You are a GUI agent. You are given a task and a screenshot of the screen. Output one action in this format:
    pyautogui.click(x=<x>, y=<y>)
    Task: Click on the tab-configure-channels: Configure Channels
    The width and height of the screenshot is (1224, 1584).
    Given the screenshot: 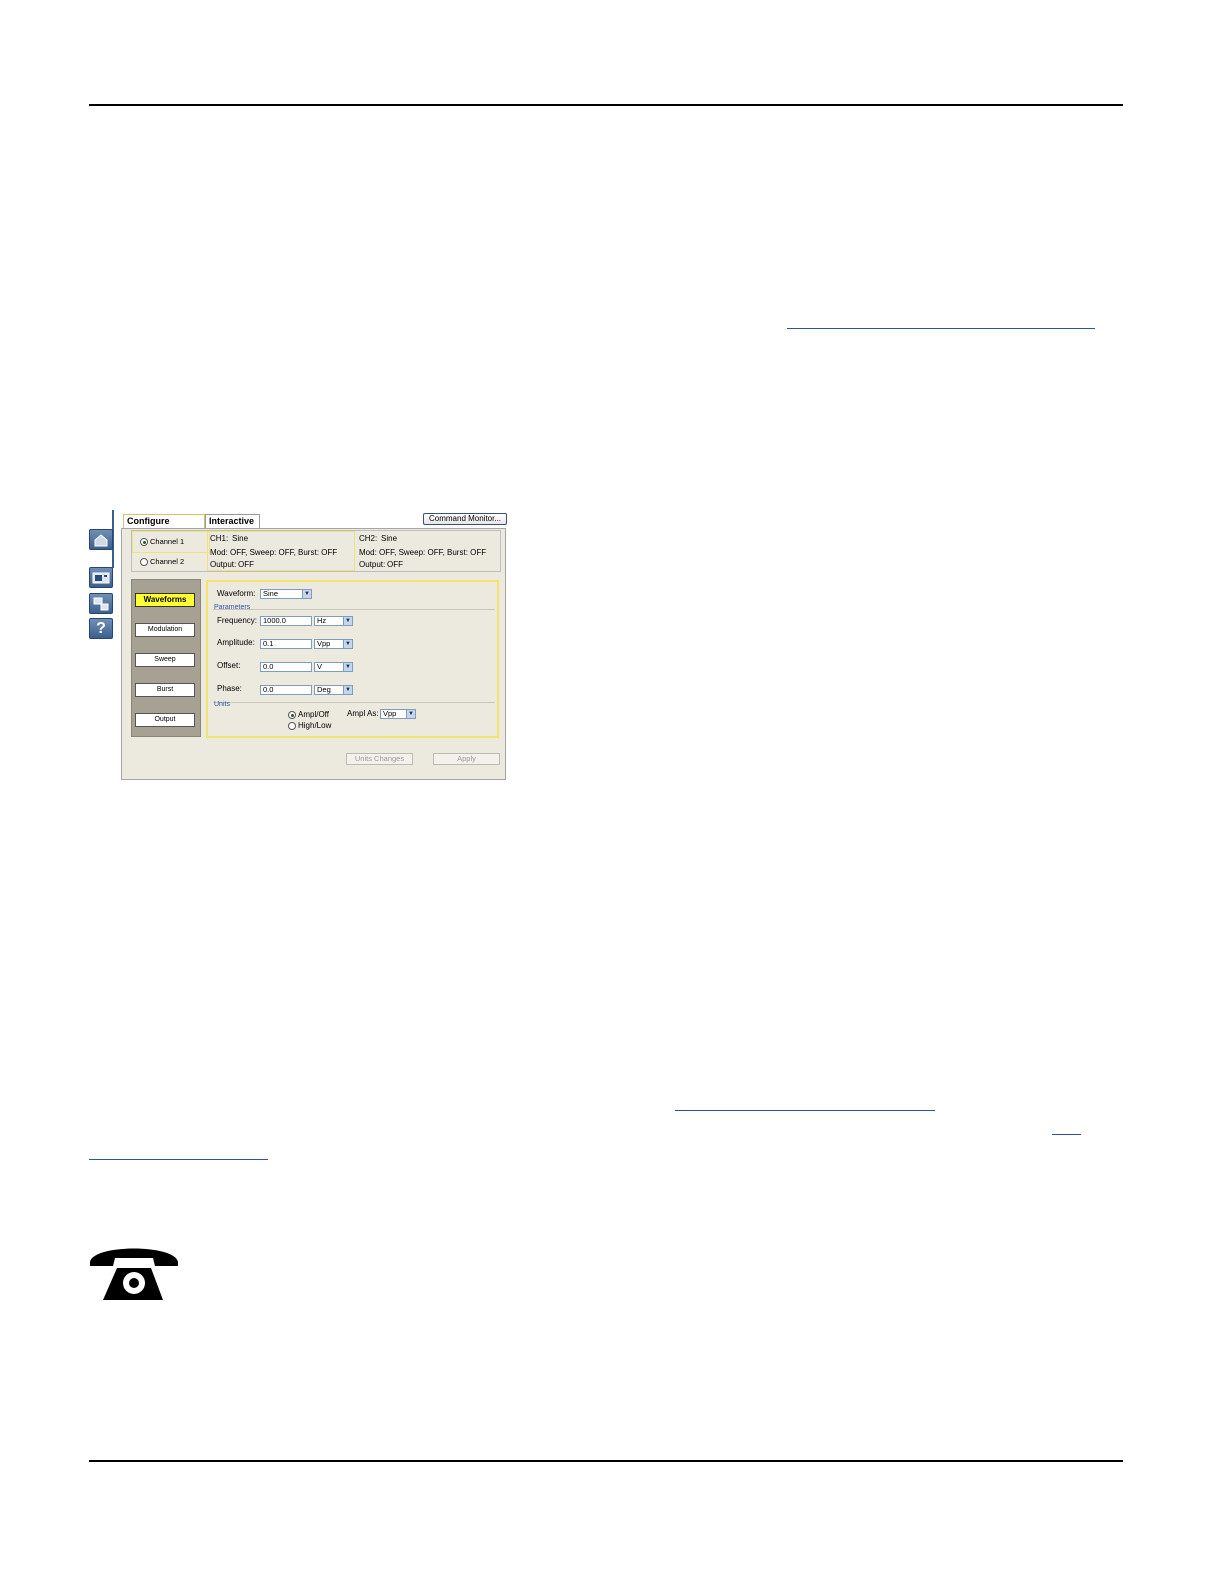 What is the action you would take?
    pyautogui.click(x=164, y=526)
    